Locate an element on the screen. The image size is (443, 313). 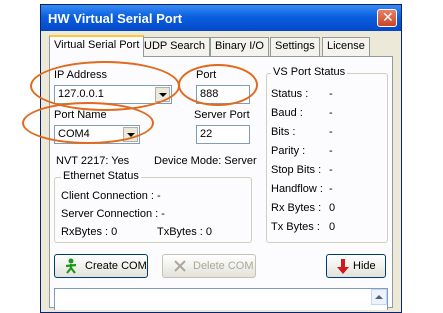
vs-status-label: Parity : is located at coordinates (288, 151).